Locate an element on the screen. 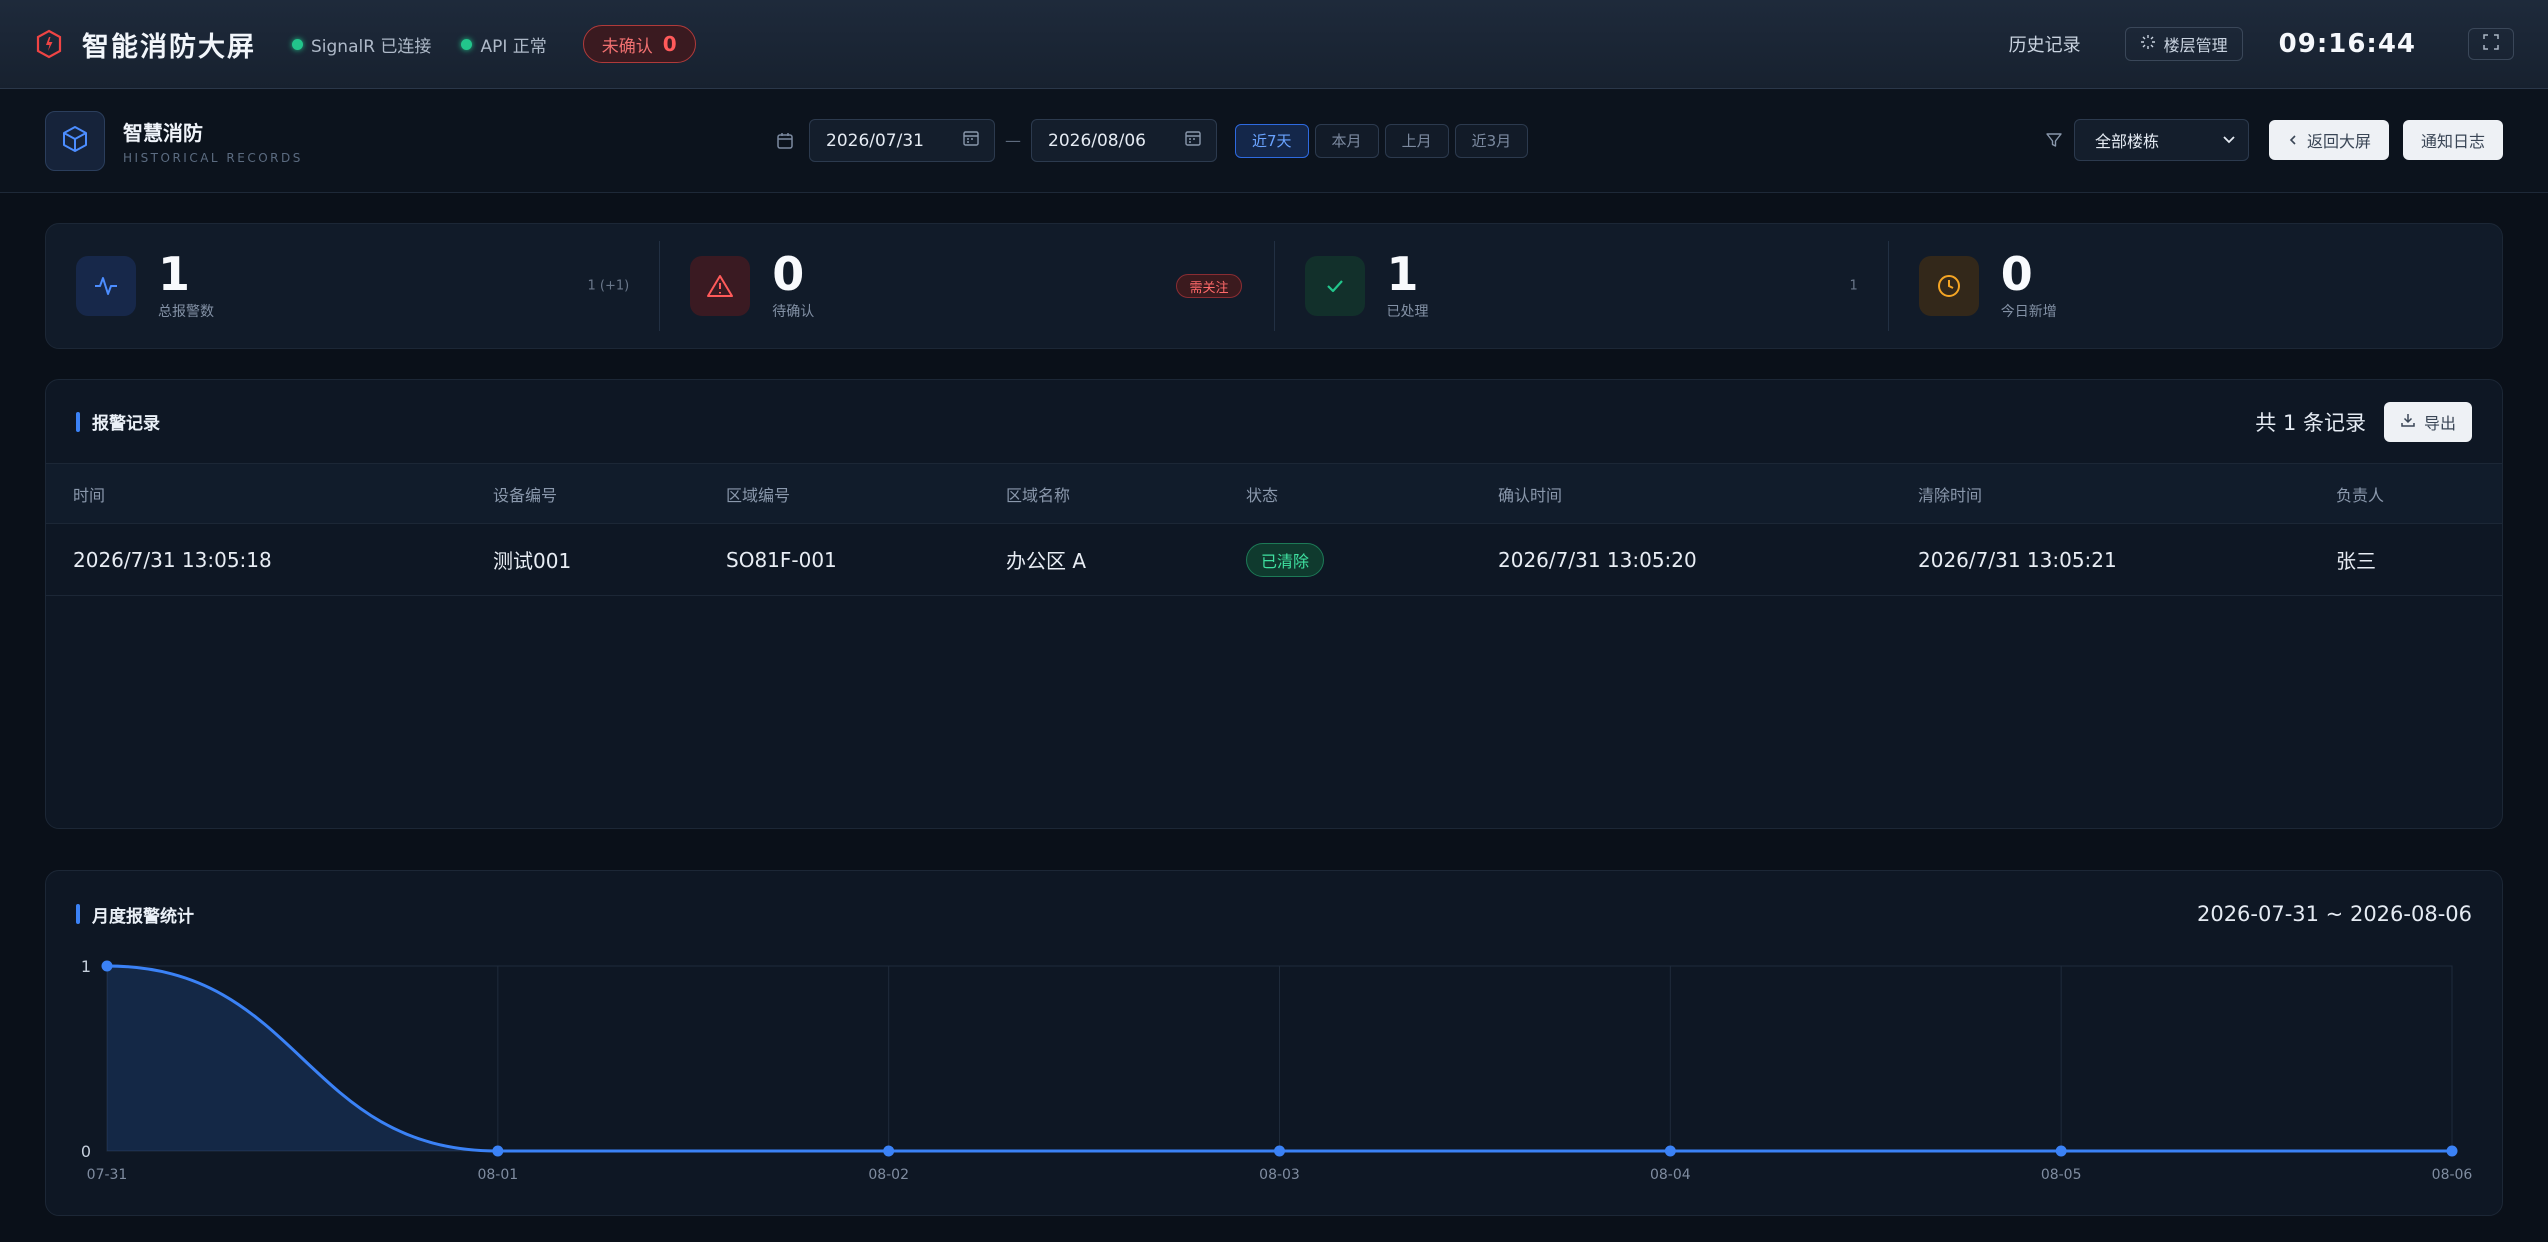 The width and height of the screenshot is (2548, 1242). signalr-status-text: SignalR 已连接 is located at coordinates (371, 46).